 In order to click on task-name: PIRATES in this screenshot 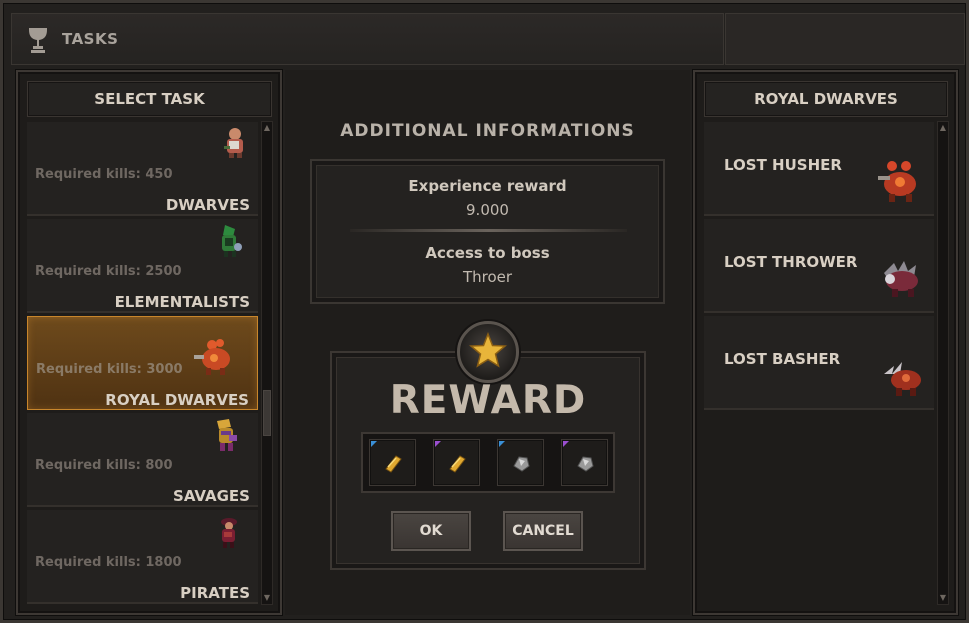, I will do `click(215, 593)`.